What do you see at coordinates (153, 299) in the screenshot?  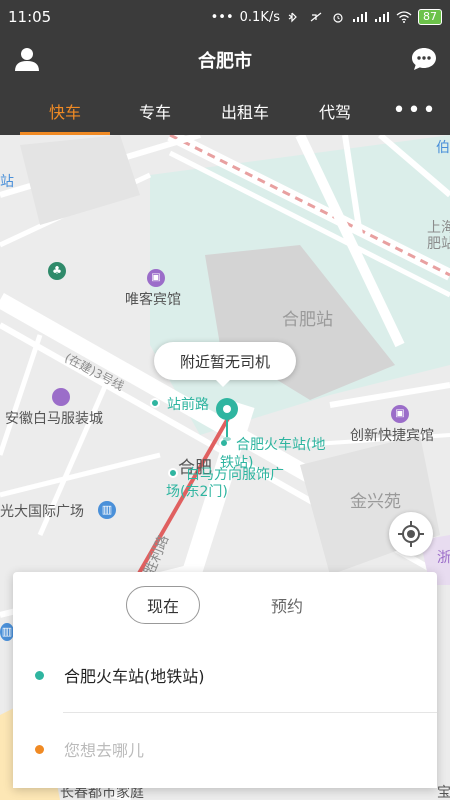 I see `map-label-weike-hotel: 唯客宾馆` at bounding box center [153, 299].